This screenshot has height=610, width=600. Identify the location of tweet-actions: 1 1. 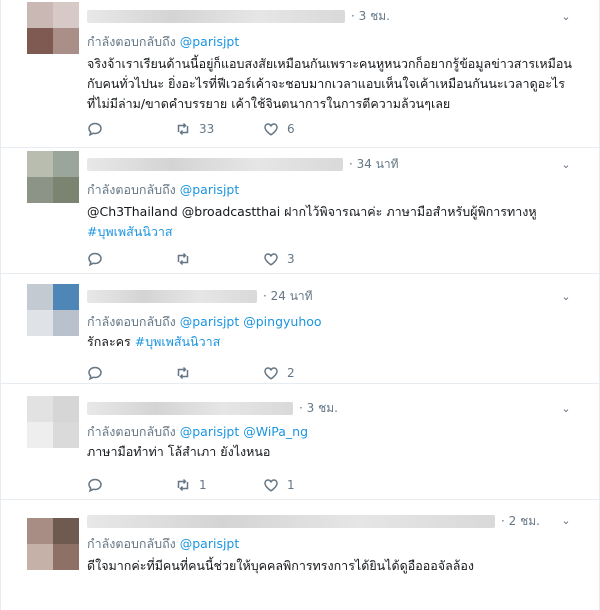
(219, 485).